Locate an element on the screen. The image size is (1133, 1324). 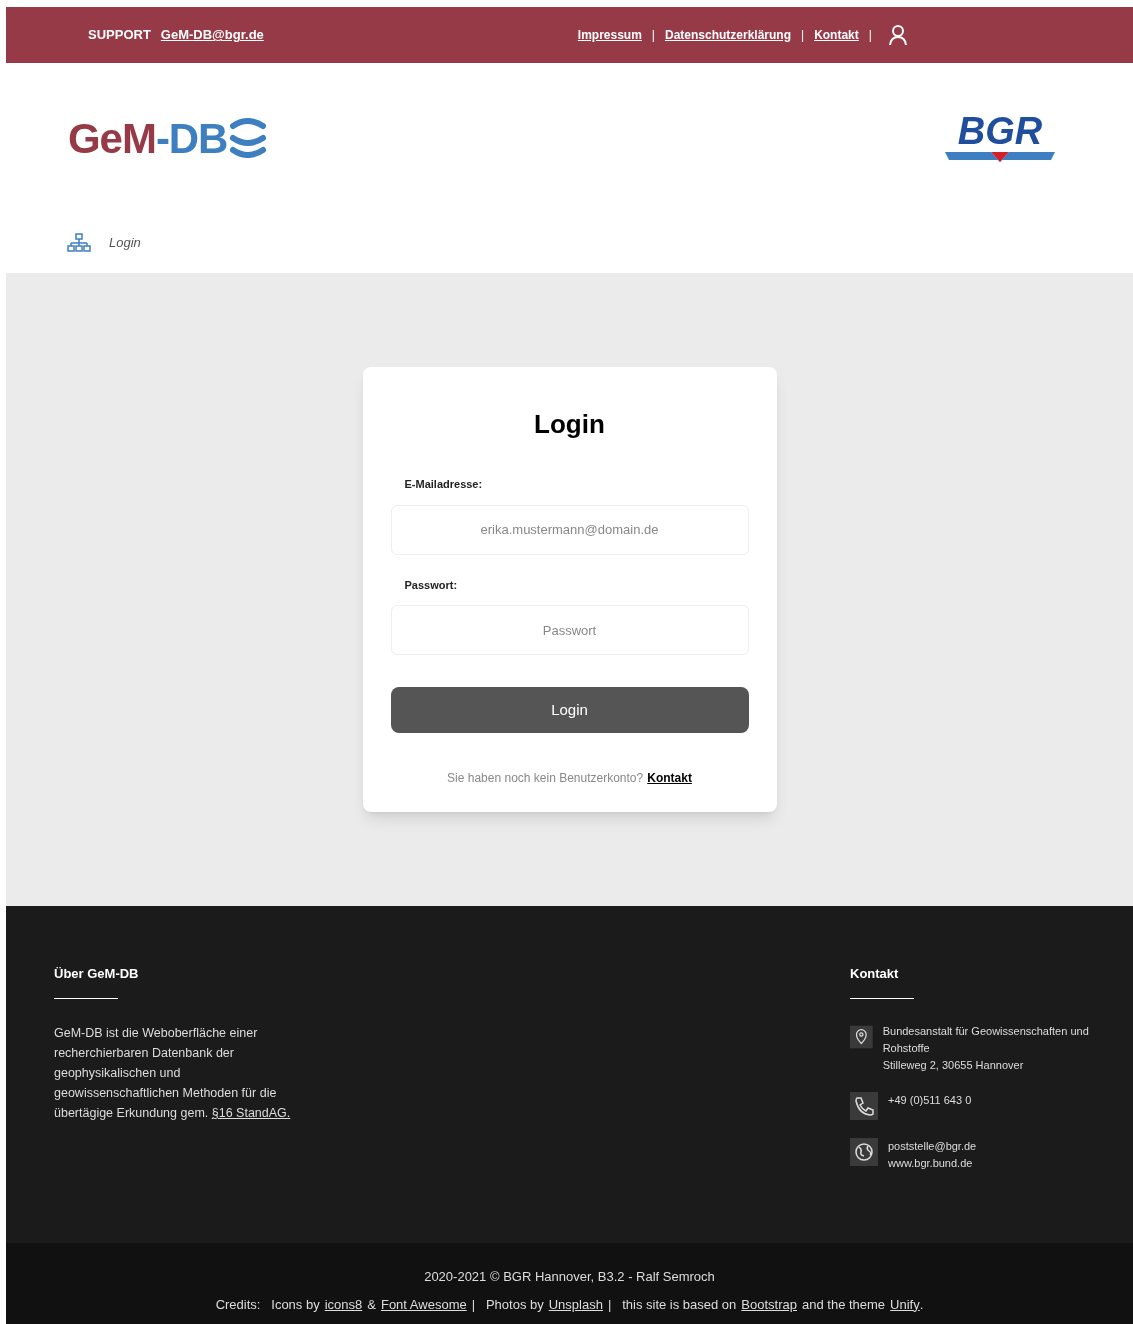
contact-text: www.bgr.bund.de is located at coordinates (931, 1163).